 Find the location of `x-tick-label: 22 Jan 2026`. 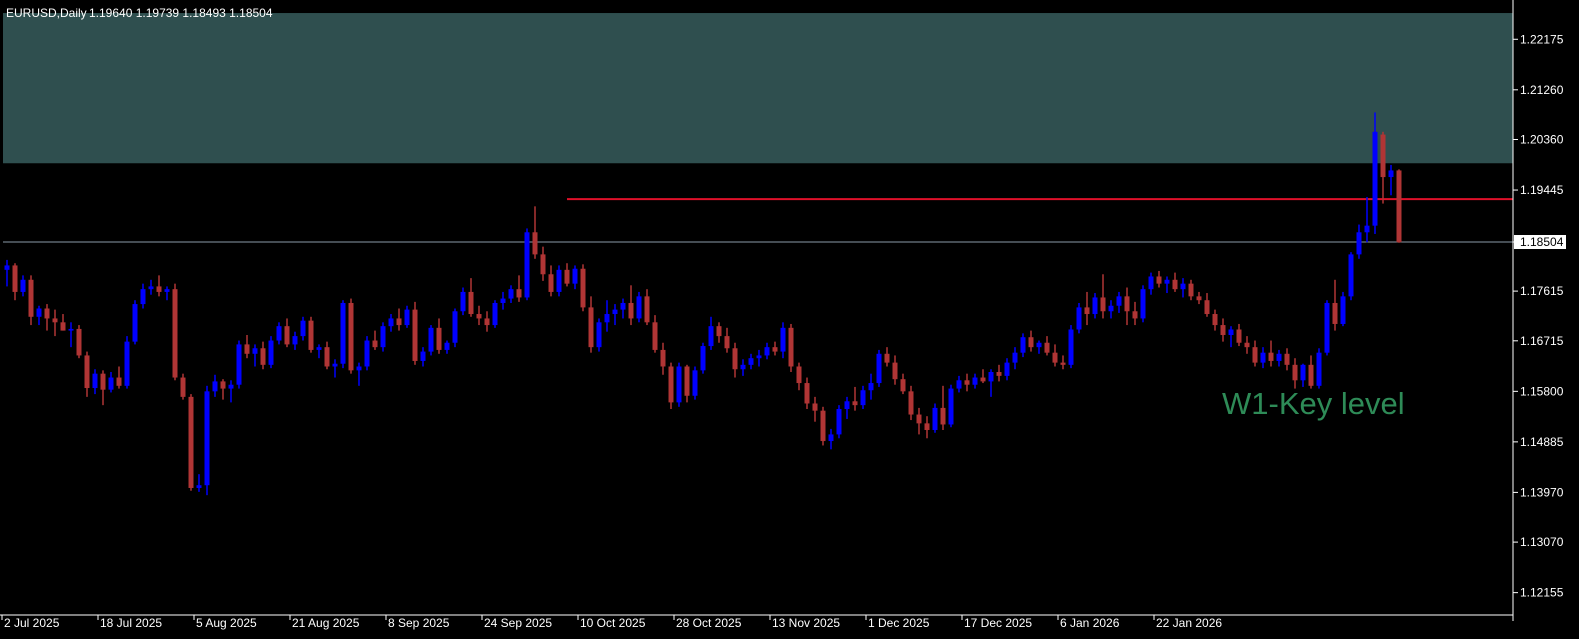

x-tick-label: 22 Jan 2026 is located at coordinates (1189, 623).